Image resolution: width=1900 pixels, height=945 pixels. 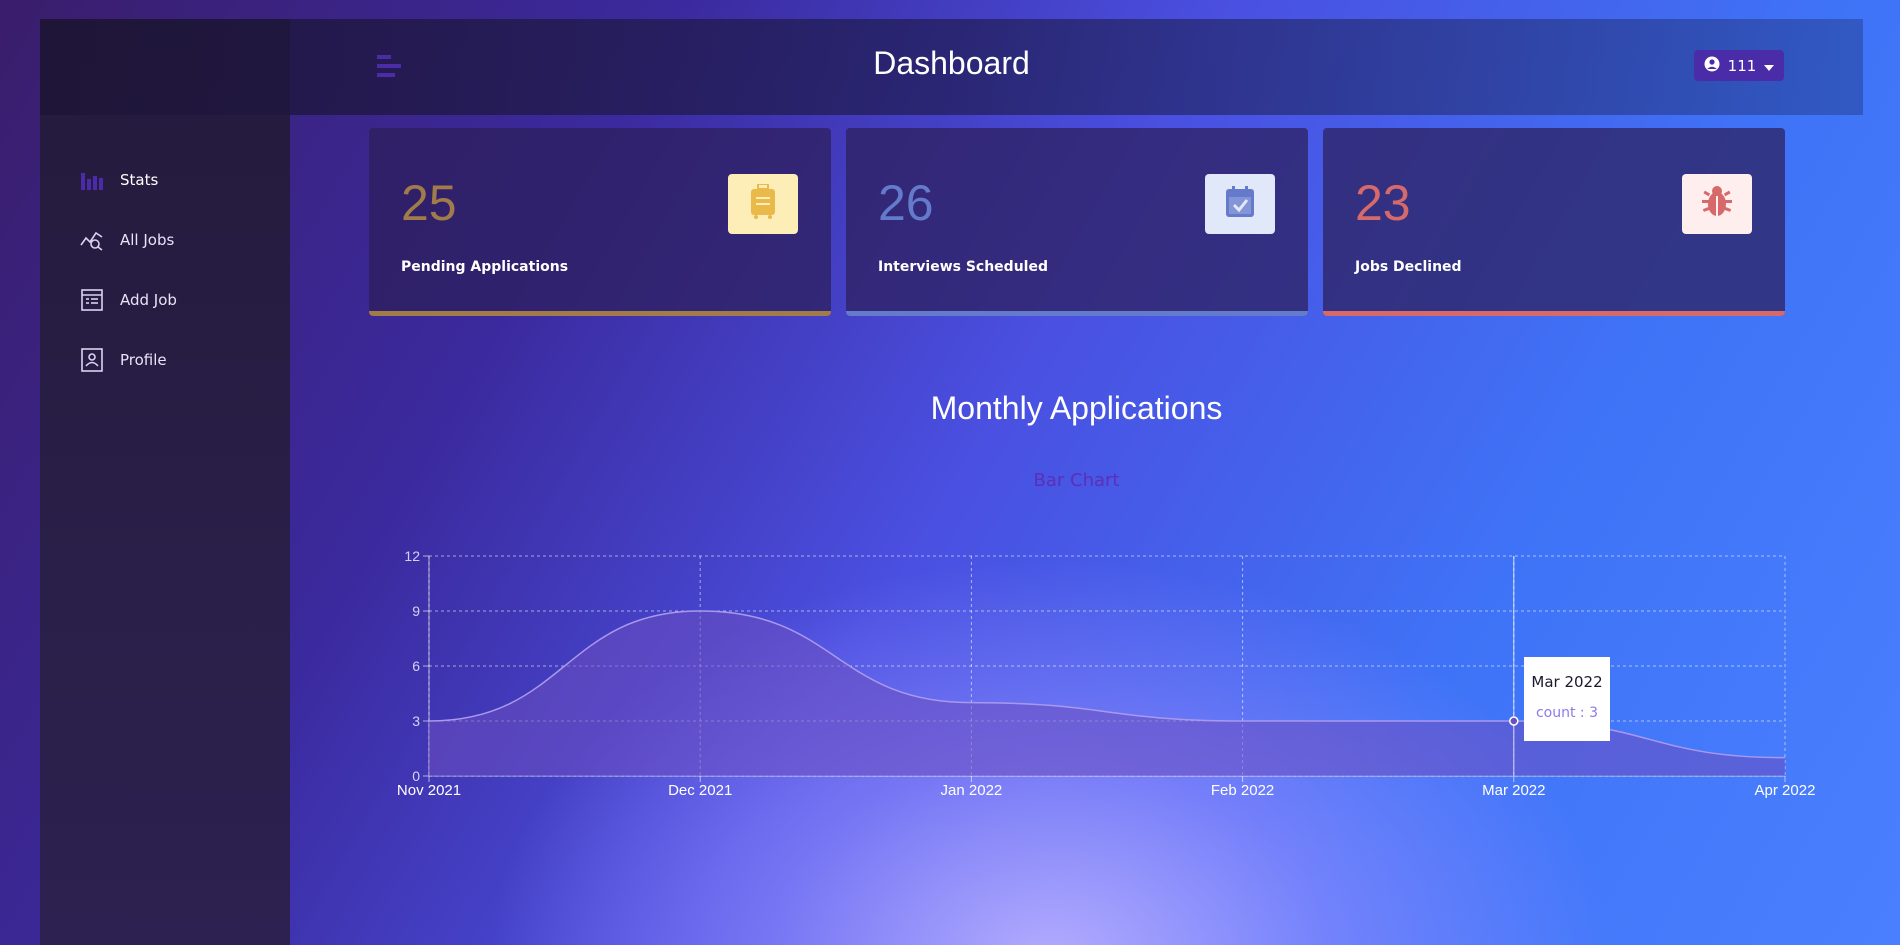 I want to click on active-data-point, so click(x=1514, y=721).